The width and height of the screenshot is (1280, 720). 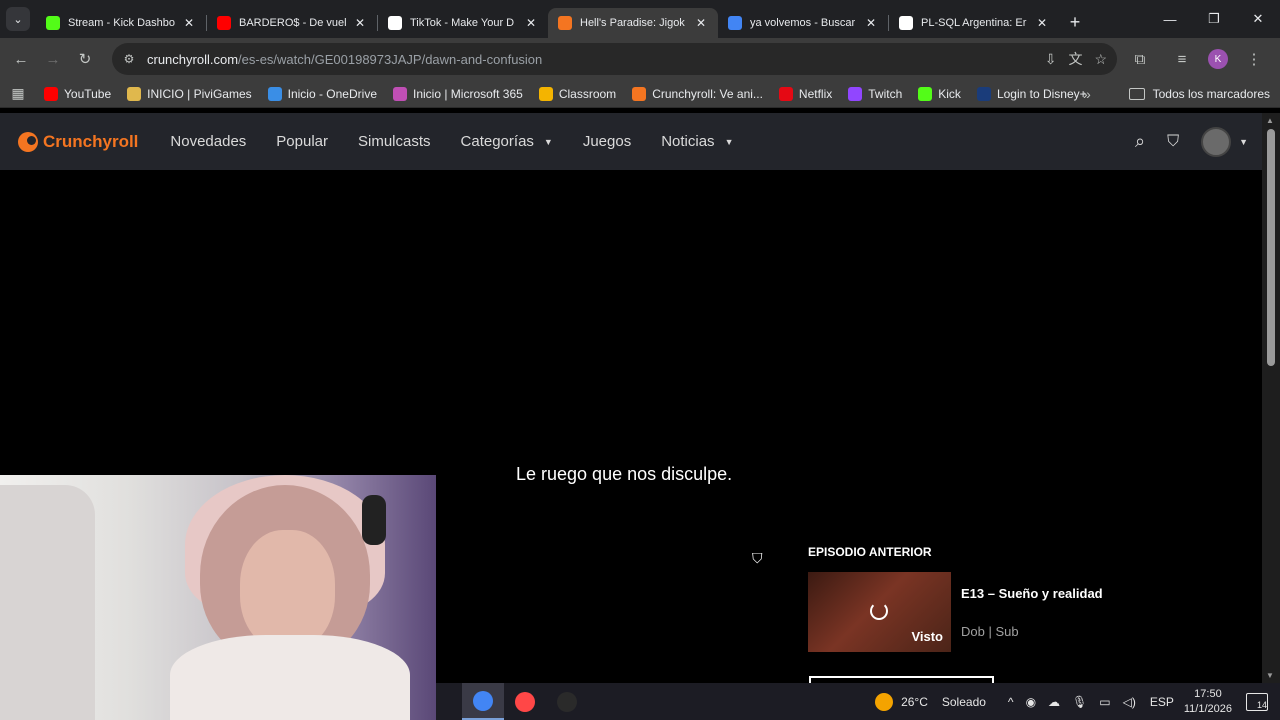 I want to click on bookmark-item: Inicio | Microsoft 365, so click(x=458, y=94).